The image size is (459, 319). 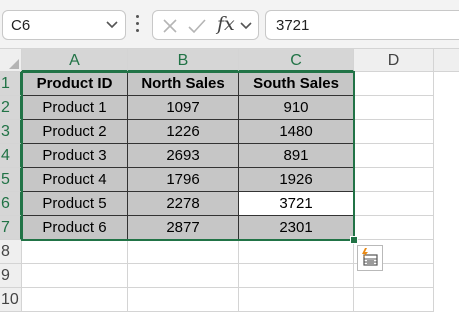 I want to click on row-header-2: 2, so click(x=11, y=108).